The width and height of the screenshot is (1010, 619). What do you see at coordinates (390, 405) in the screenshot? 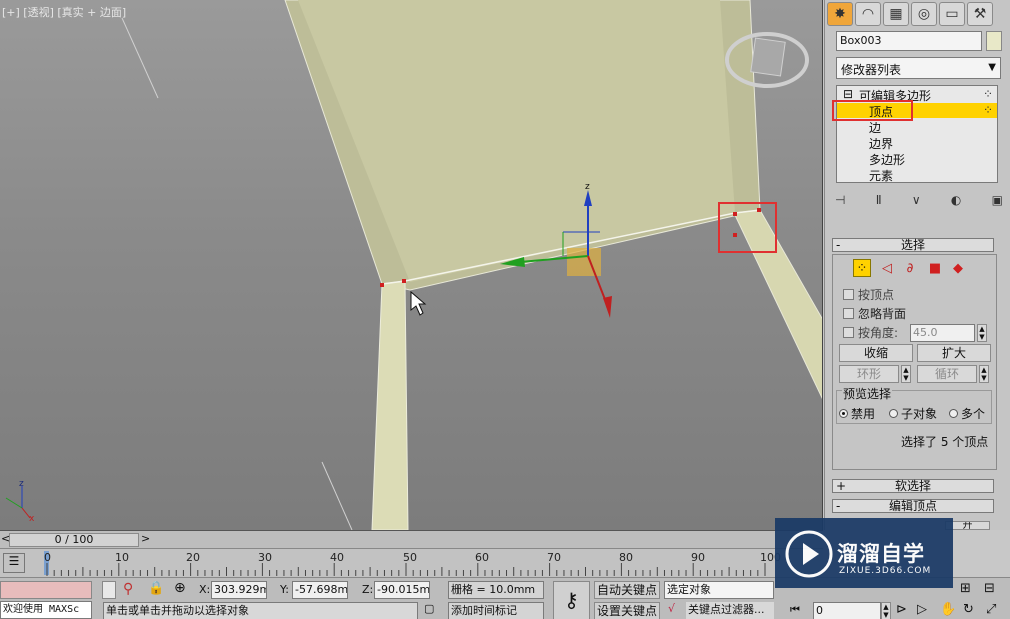
I see `table-leg-left` at bounding box center [390, 405].